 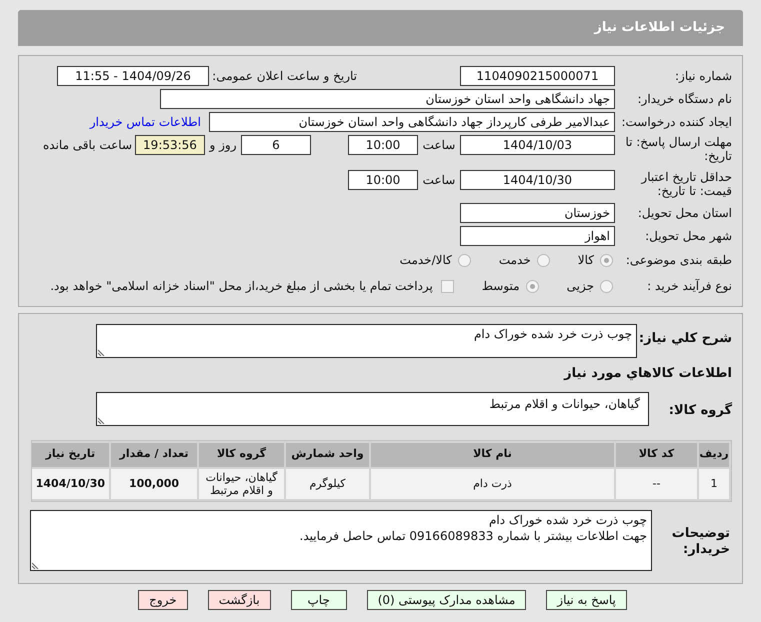 What do you see at coordinates (659, 28) in the screenshot?
I see `page-title: جزئیات اطلاعات نیاز` at bounding box center [659, 28].